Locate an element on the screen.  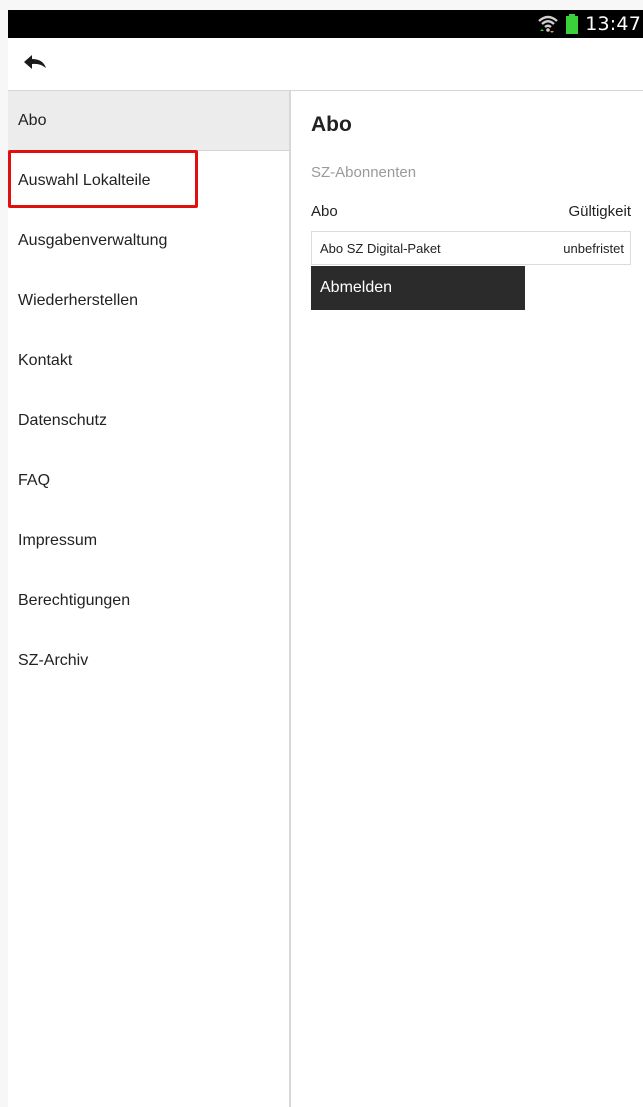
sidebar-item-label: Abo is located at coordinates (32, 120).